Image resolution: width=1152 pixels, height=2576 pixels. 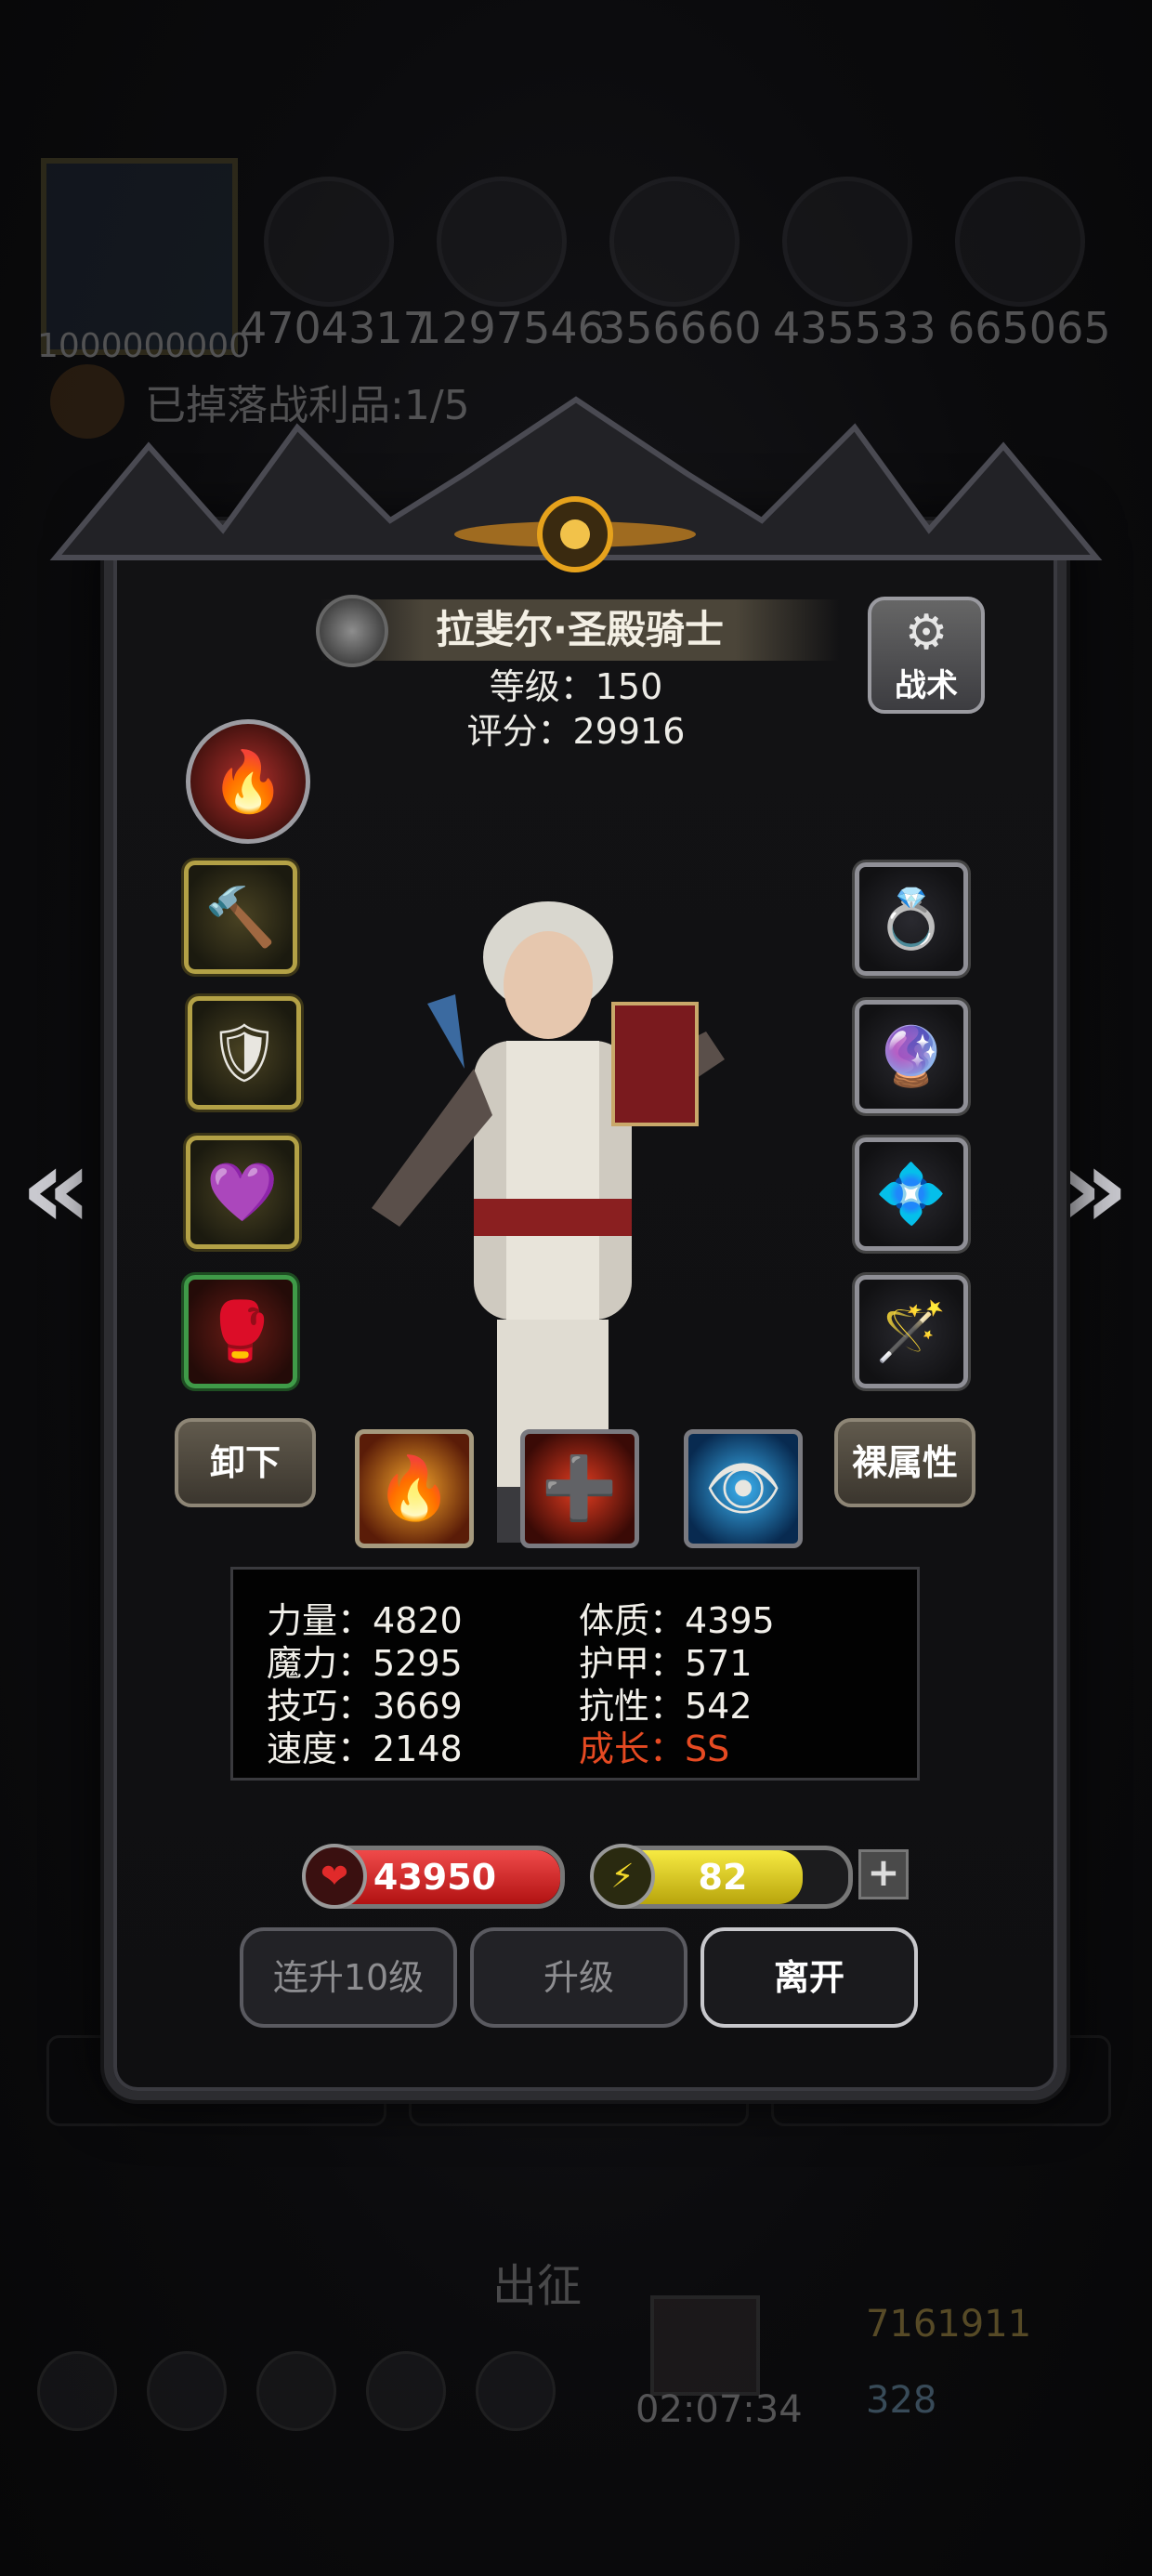 I want to click on hp-bar: ❤ 43950, so click(x=433, y=1876).